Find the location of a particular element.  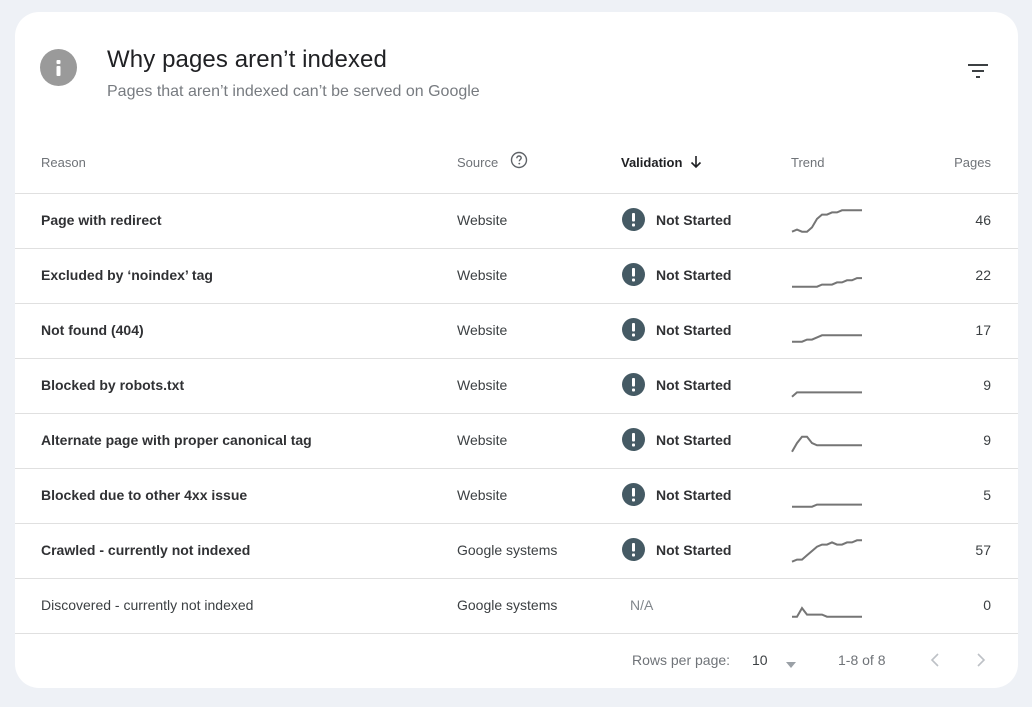

chevron-right-icon is located at coordinates (981, 660).